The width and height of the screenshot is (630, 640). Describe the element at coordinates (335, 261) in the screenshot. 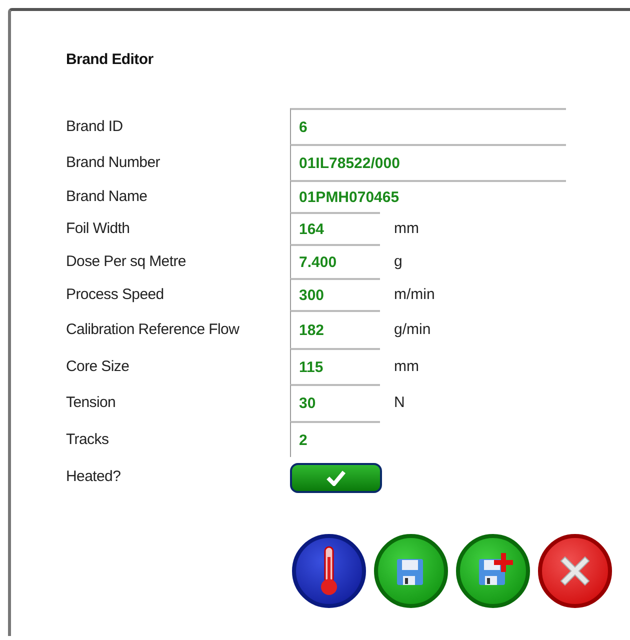

I see `input-field: 7.400` at that location.